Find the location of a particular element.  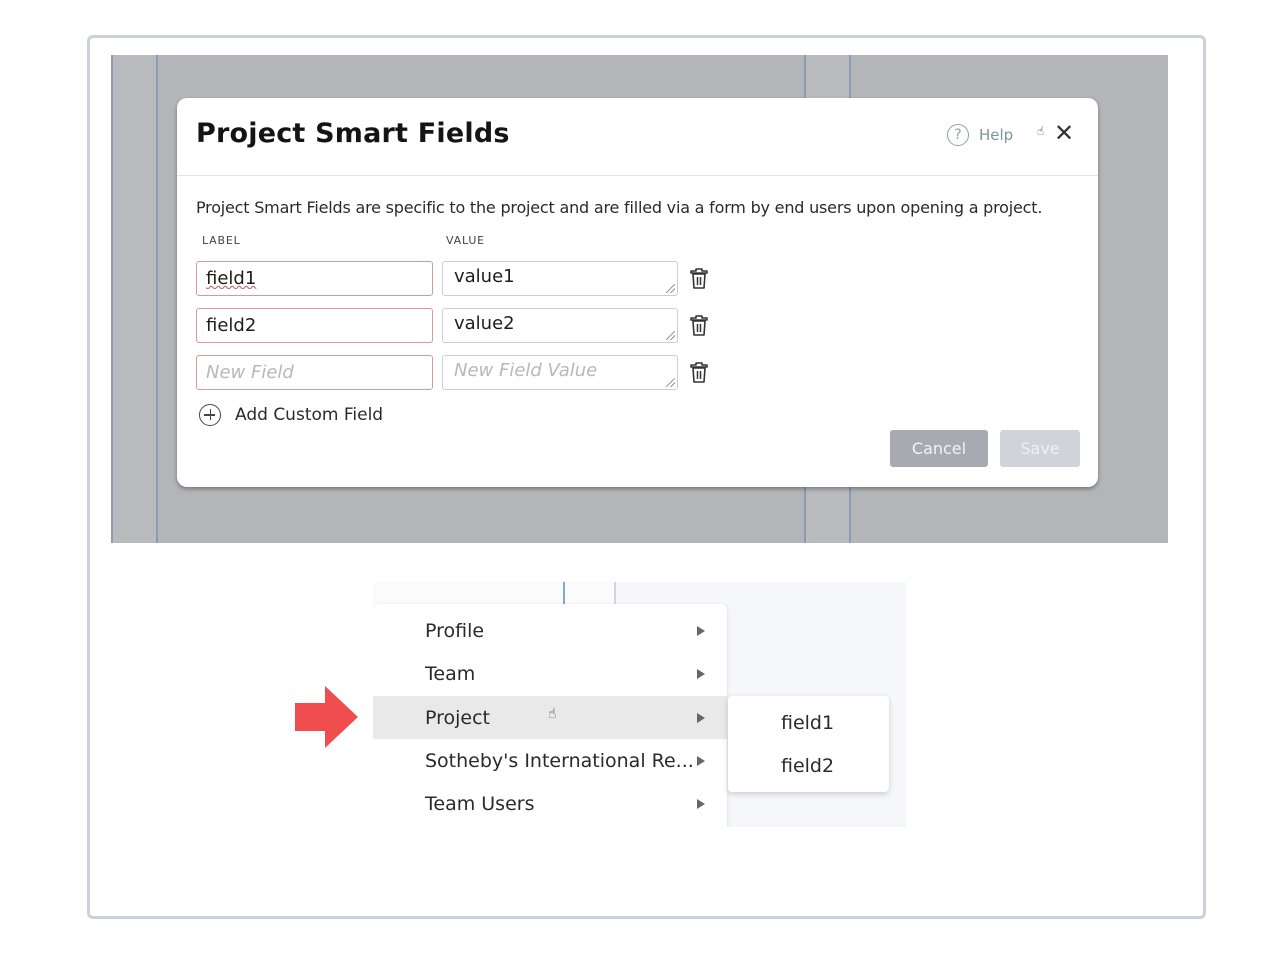

modal-title: Project Smart Fields is located at coordinates (353, 133).